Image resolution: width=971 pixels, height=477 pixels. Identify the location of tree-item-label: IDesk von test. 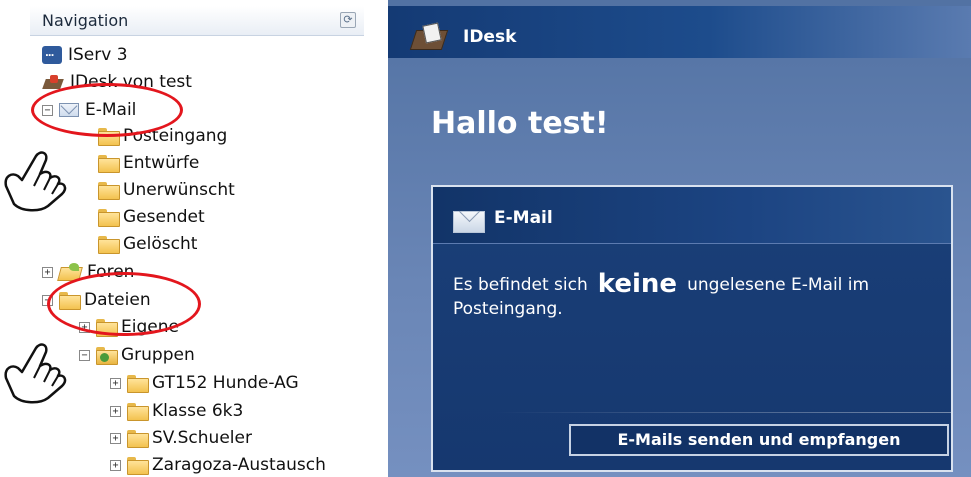
(131, 82).